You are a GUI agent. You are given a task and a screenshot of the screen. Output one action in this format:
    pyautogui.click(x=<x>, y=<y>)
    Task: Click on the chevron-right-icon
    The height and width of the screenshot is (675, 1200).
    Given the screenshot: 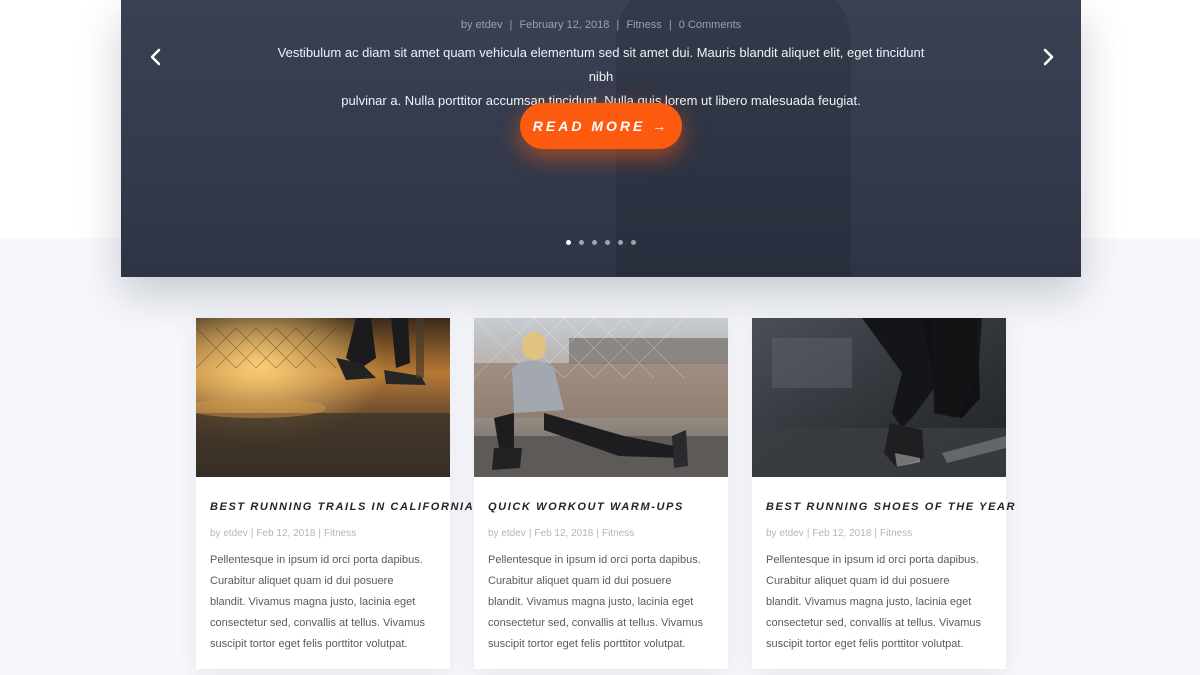 What is the action you would take?
    pyautogui.click(x=1048, y=57)
    